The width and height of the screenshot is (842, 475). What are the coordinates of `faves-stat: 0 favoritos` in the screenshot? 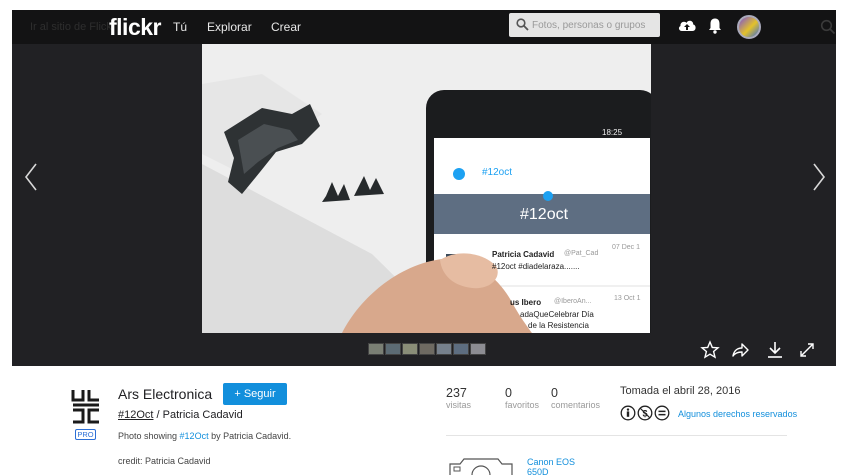 It's located at (522, 398).